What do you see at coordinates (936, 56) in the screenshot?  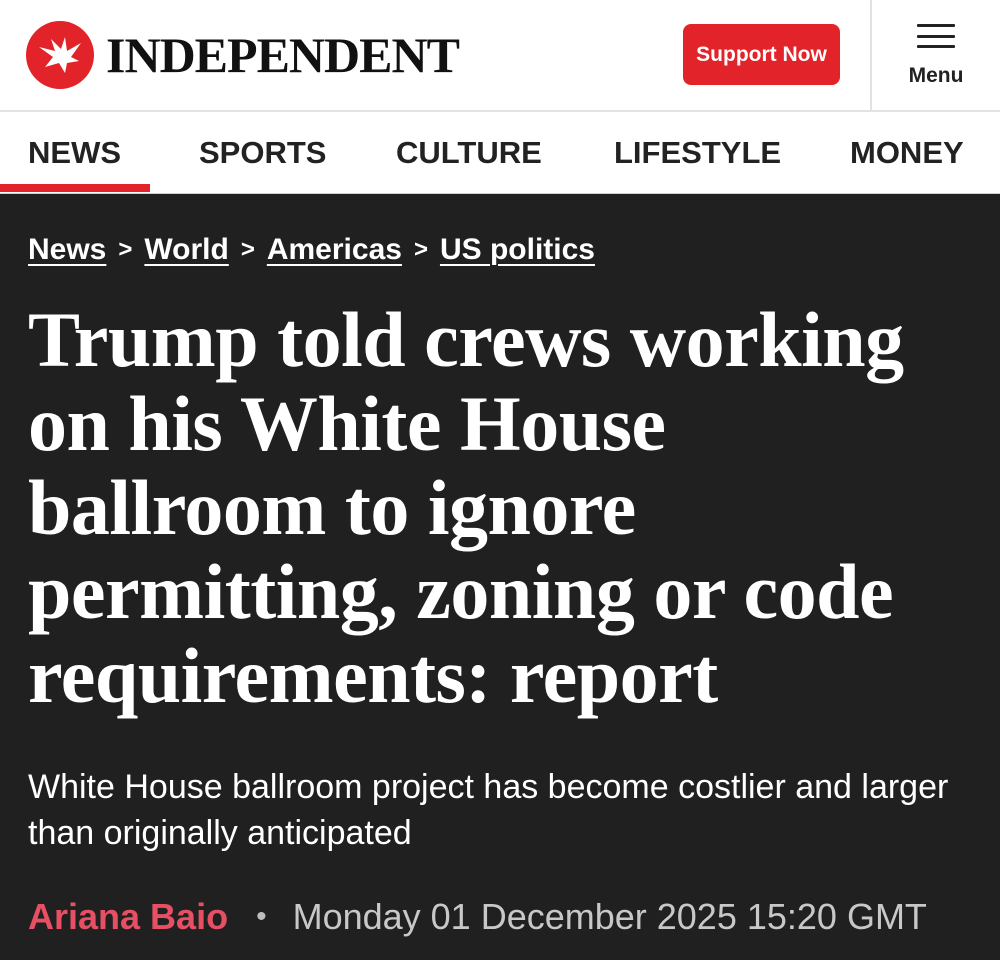 I see `menu-button: Menu` at bounding box center [936, 56].